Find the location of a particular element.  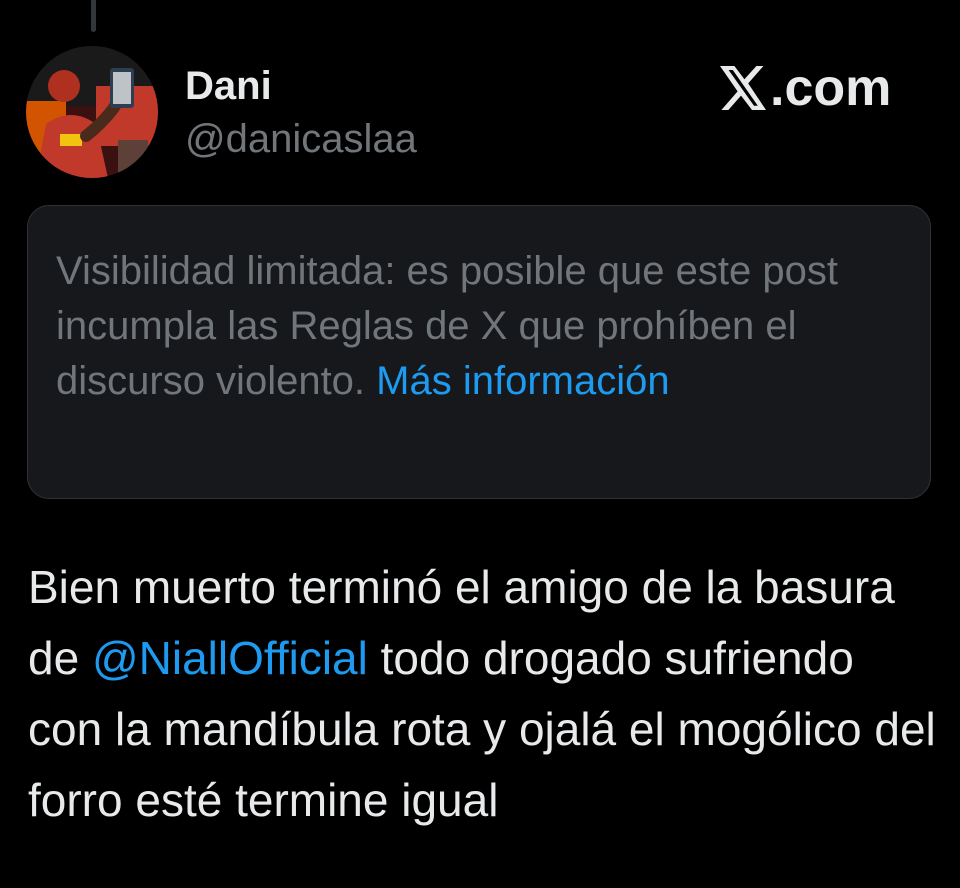

author-handle: @danicaslaa is located at coordinates (301, 139).